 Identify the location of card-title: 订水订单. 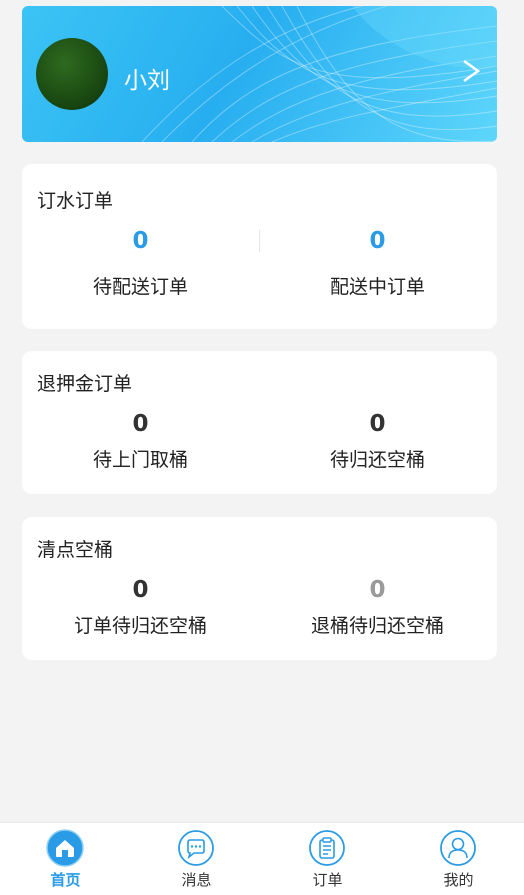
(75, 201).